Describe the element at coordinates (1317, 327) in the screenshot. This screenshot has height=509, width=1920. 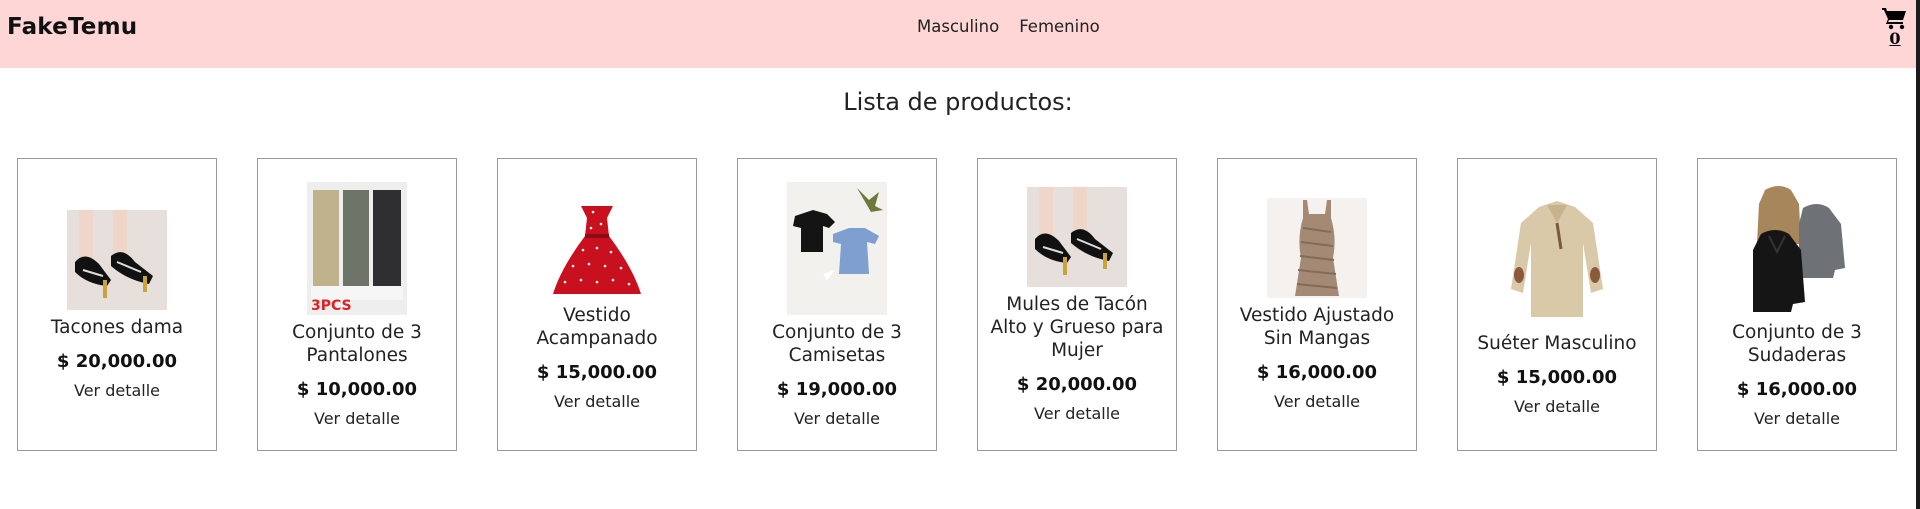
I see `product-name: Vestido Ajustado Sin Mangas` at that location.